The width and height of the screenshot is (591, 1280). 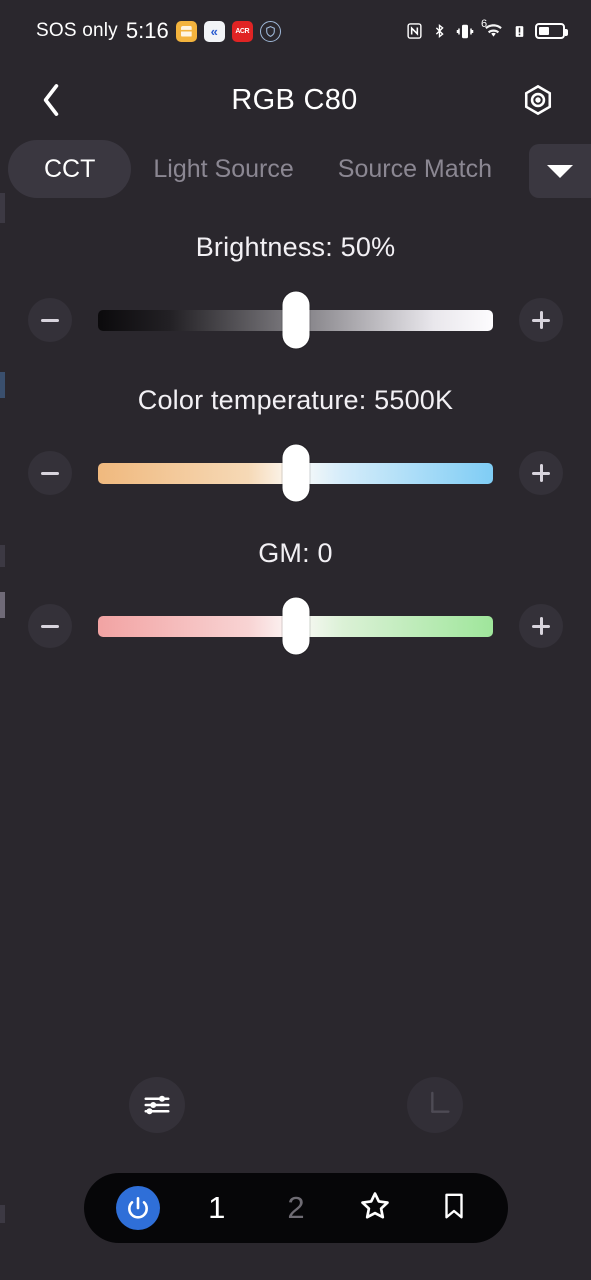 I want to click on power-button, so click(x=138, y=1208).